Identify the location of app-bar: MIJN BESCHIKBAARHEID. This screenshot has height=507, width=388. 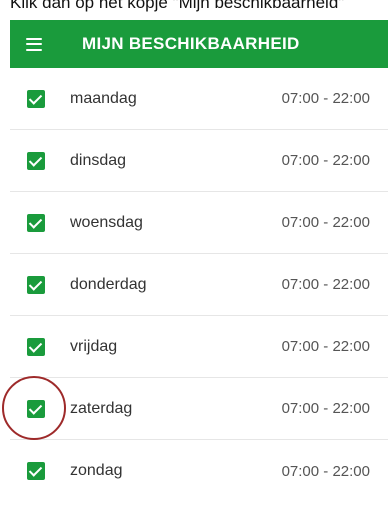
(199, 44).